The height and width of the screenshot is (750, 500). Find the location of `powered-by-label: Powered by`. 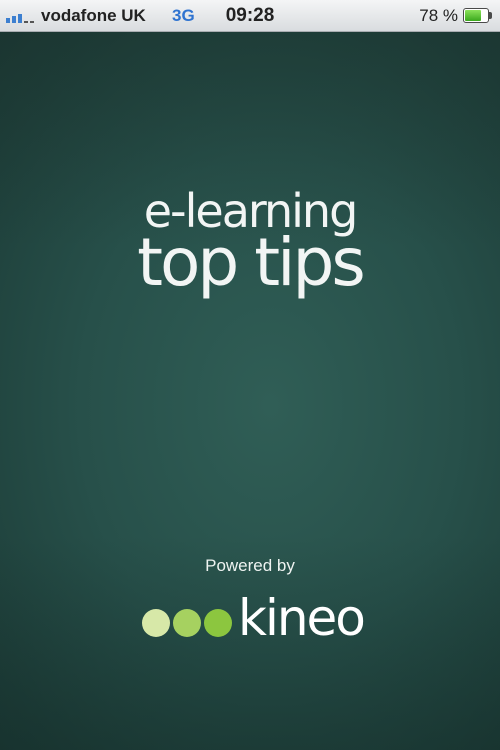

powered-by-label: Powered by is located at coordinates (250, 565).